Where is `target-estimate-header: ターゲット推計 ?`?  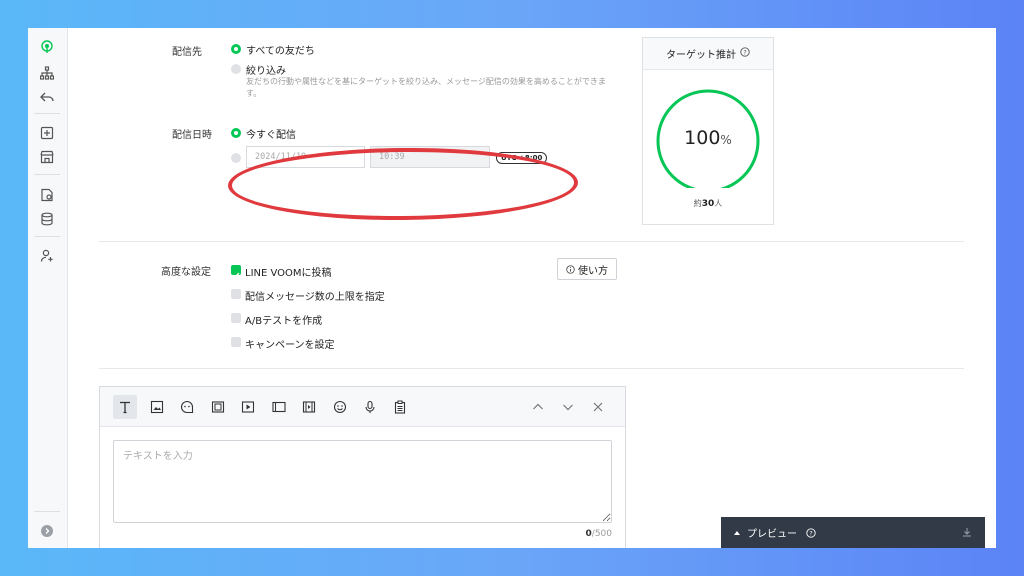 target-estimate-header: ターゲット推計 ? is located at coordinates (708, 54).